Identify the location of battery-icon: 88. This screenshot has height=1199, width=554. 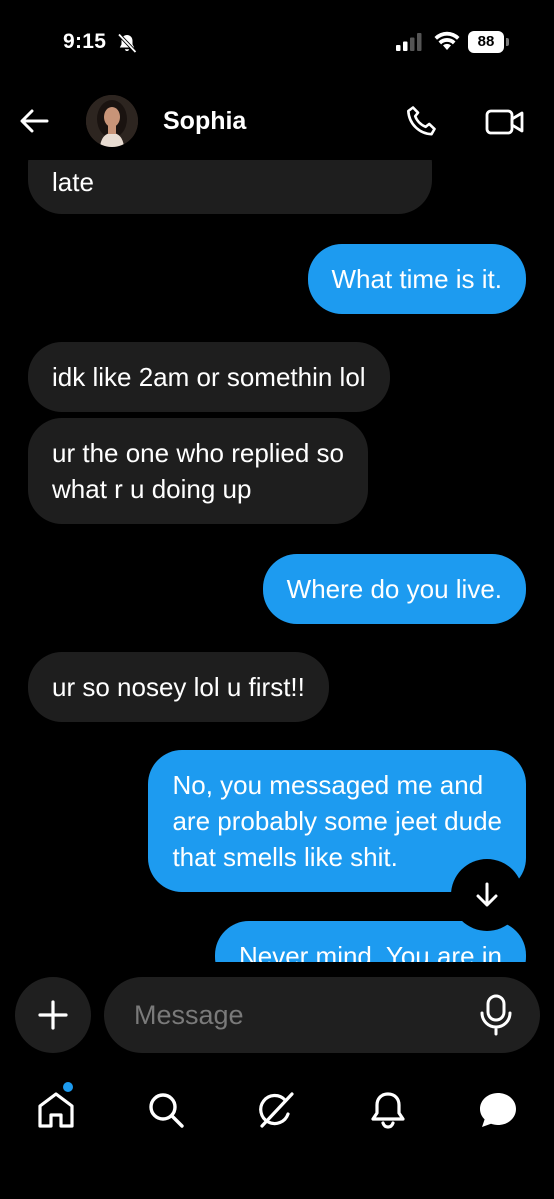
(489, 42).